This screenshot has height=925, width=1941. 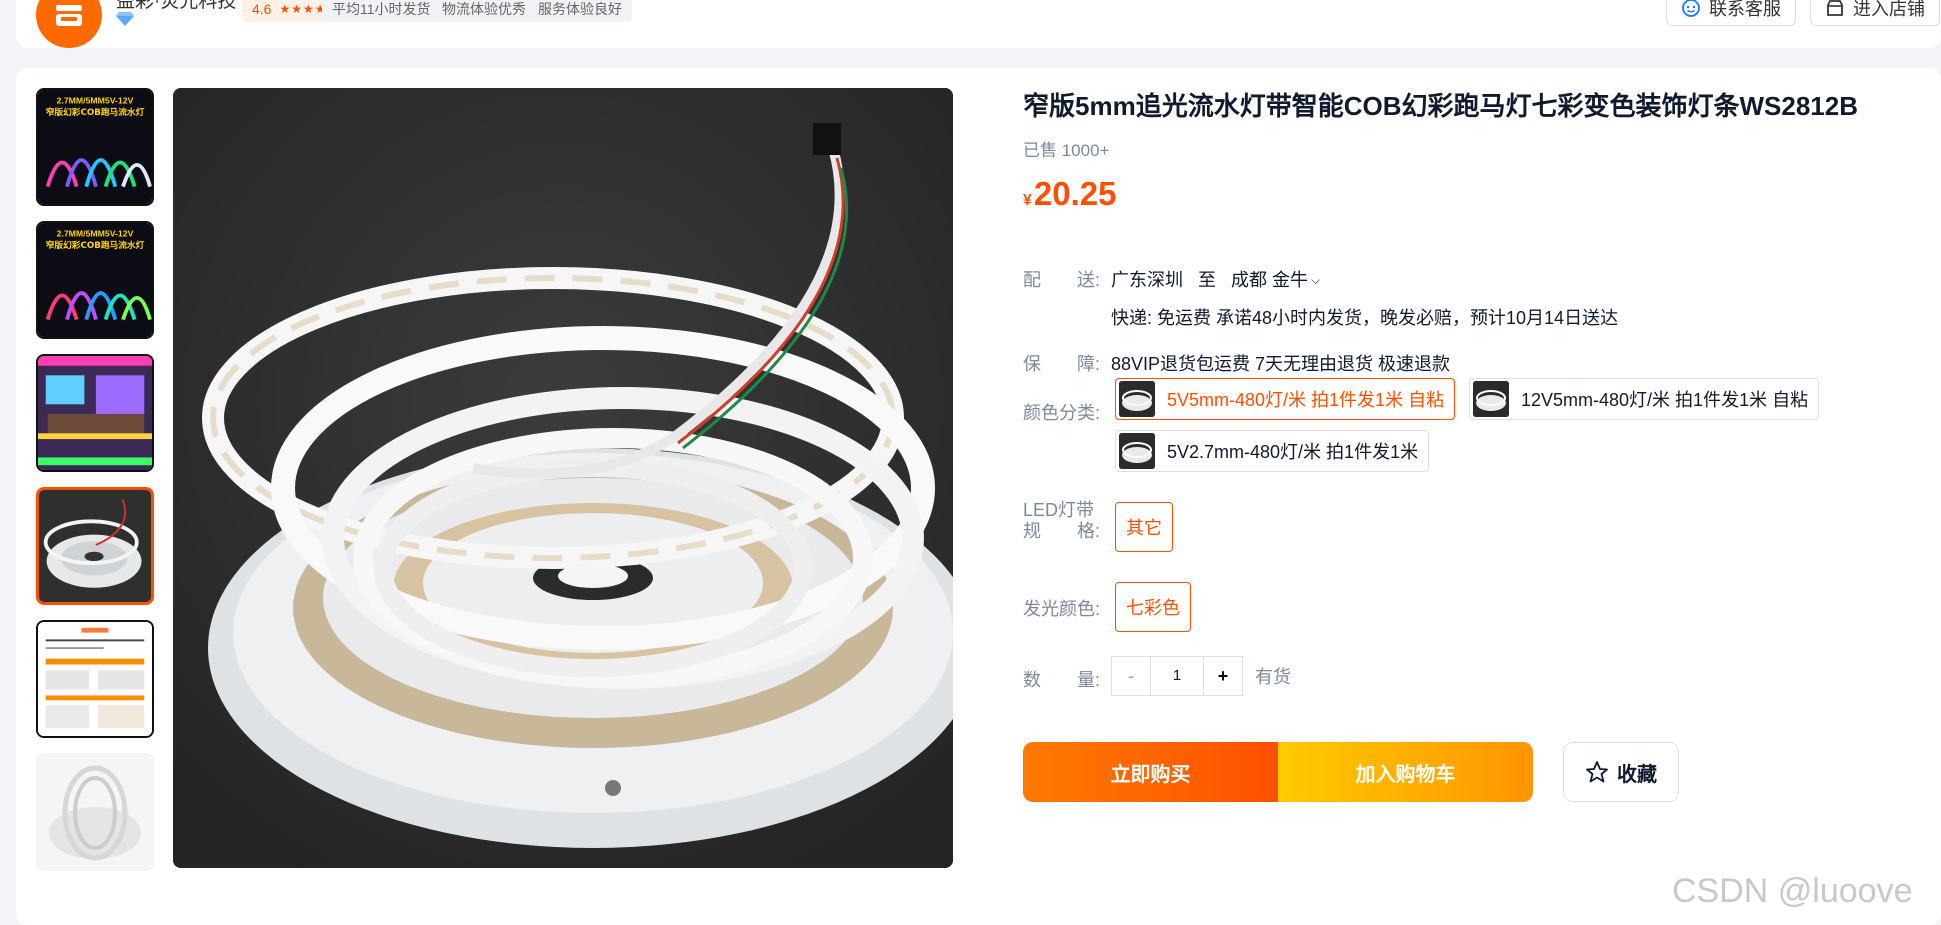 I want to click on shop-tag-shipping: 平均11小时发货, so click(x=381, y=11).